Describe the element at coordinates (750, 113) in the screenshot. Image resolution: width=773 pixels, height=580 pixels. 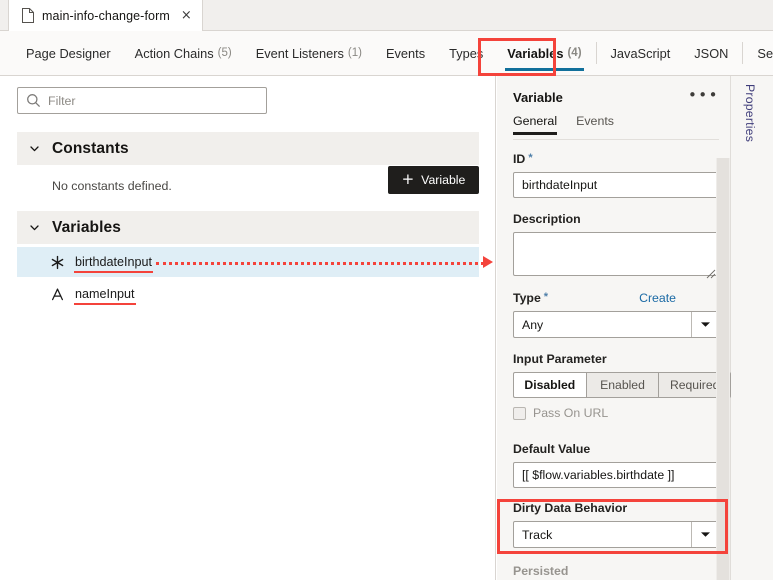
I see `properties-rail-label: Properties` at that location.